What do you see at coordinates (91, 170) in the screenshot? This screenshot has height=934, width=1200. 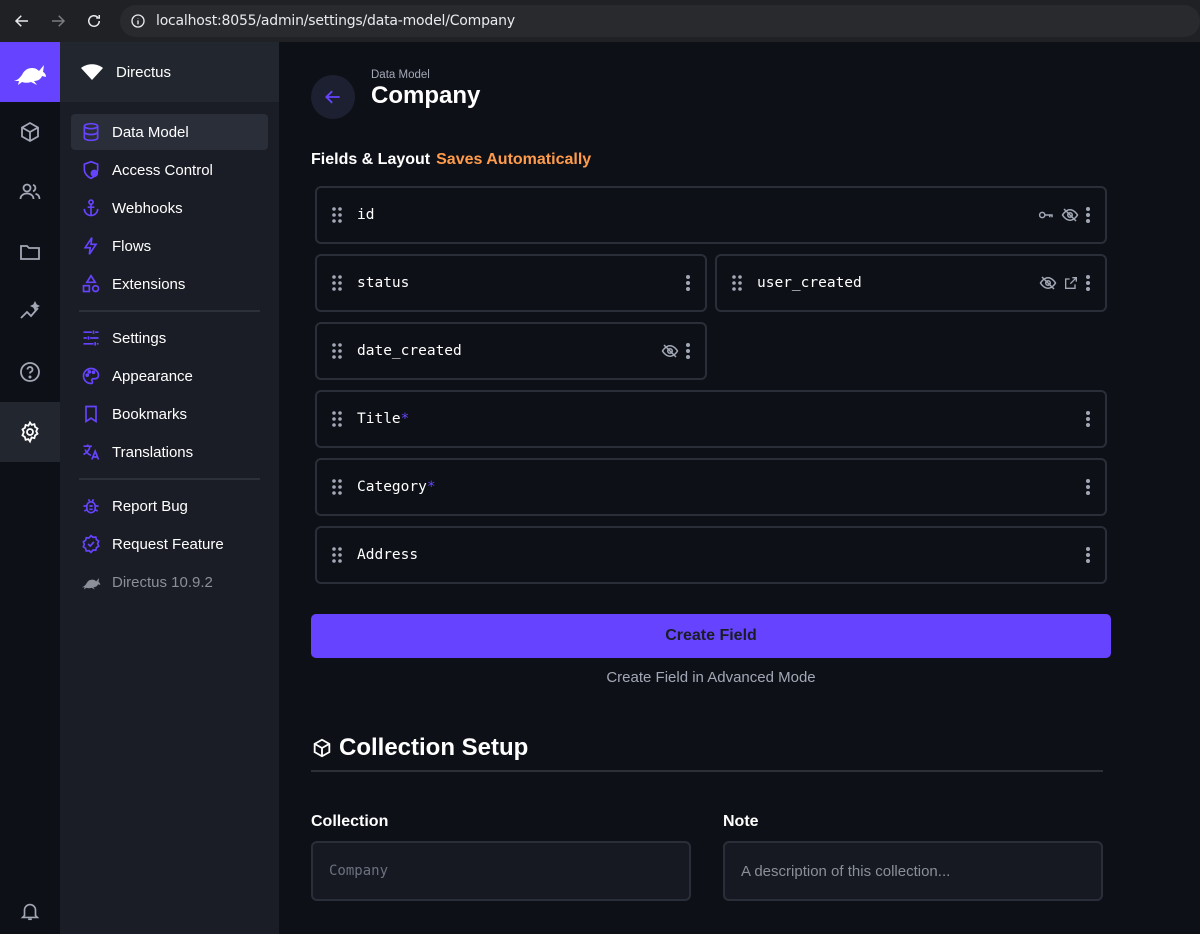 I see `shield-user-icon` at bounding box center [91, 170].